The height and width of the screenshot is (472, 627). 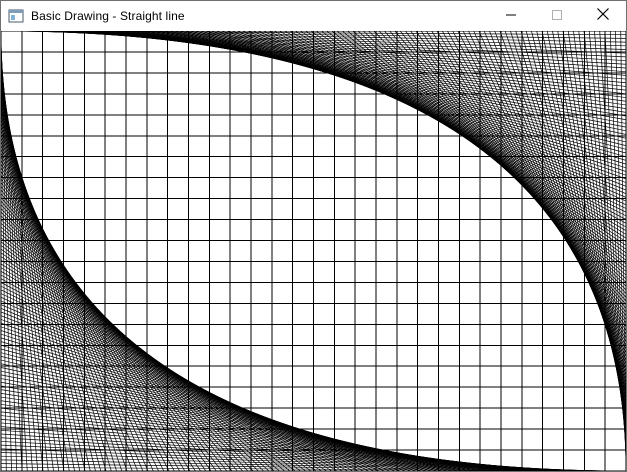 I want to click on minimize-icon, so click(x=511, y=16).